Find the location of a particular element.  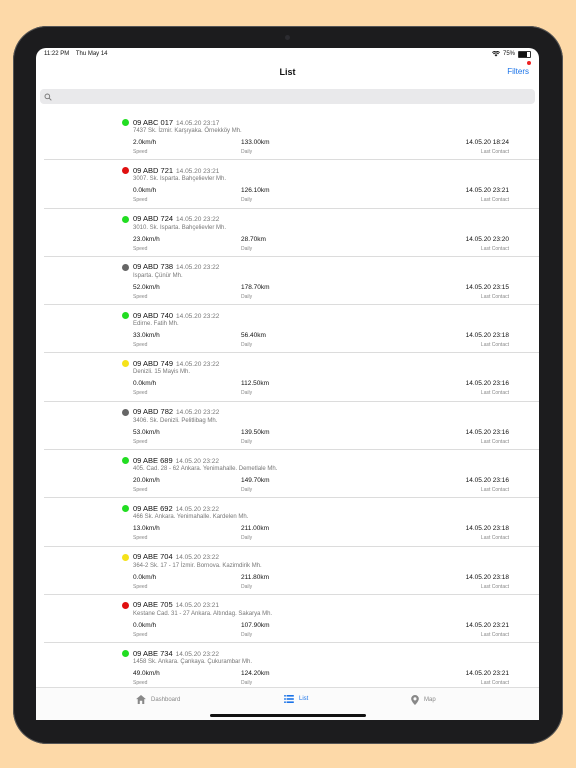

search-icon is located at coordinates (48, 97).